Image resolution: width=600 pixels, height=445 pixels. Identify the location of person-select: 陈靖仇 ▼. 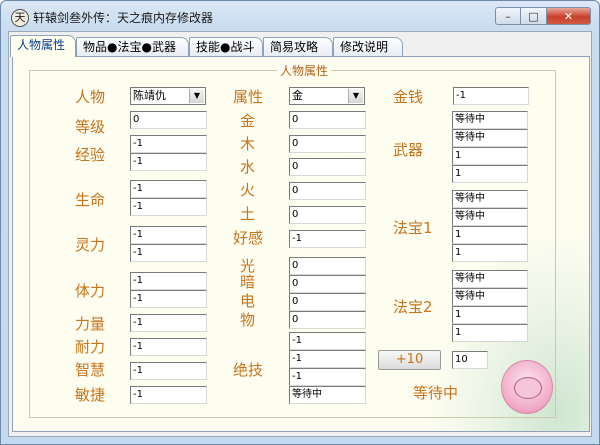
(168, 96).